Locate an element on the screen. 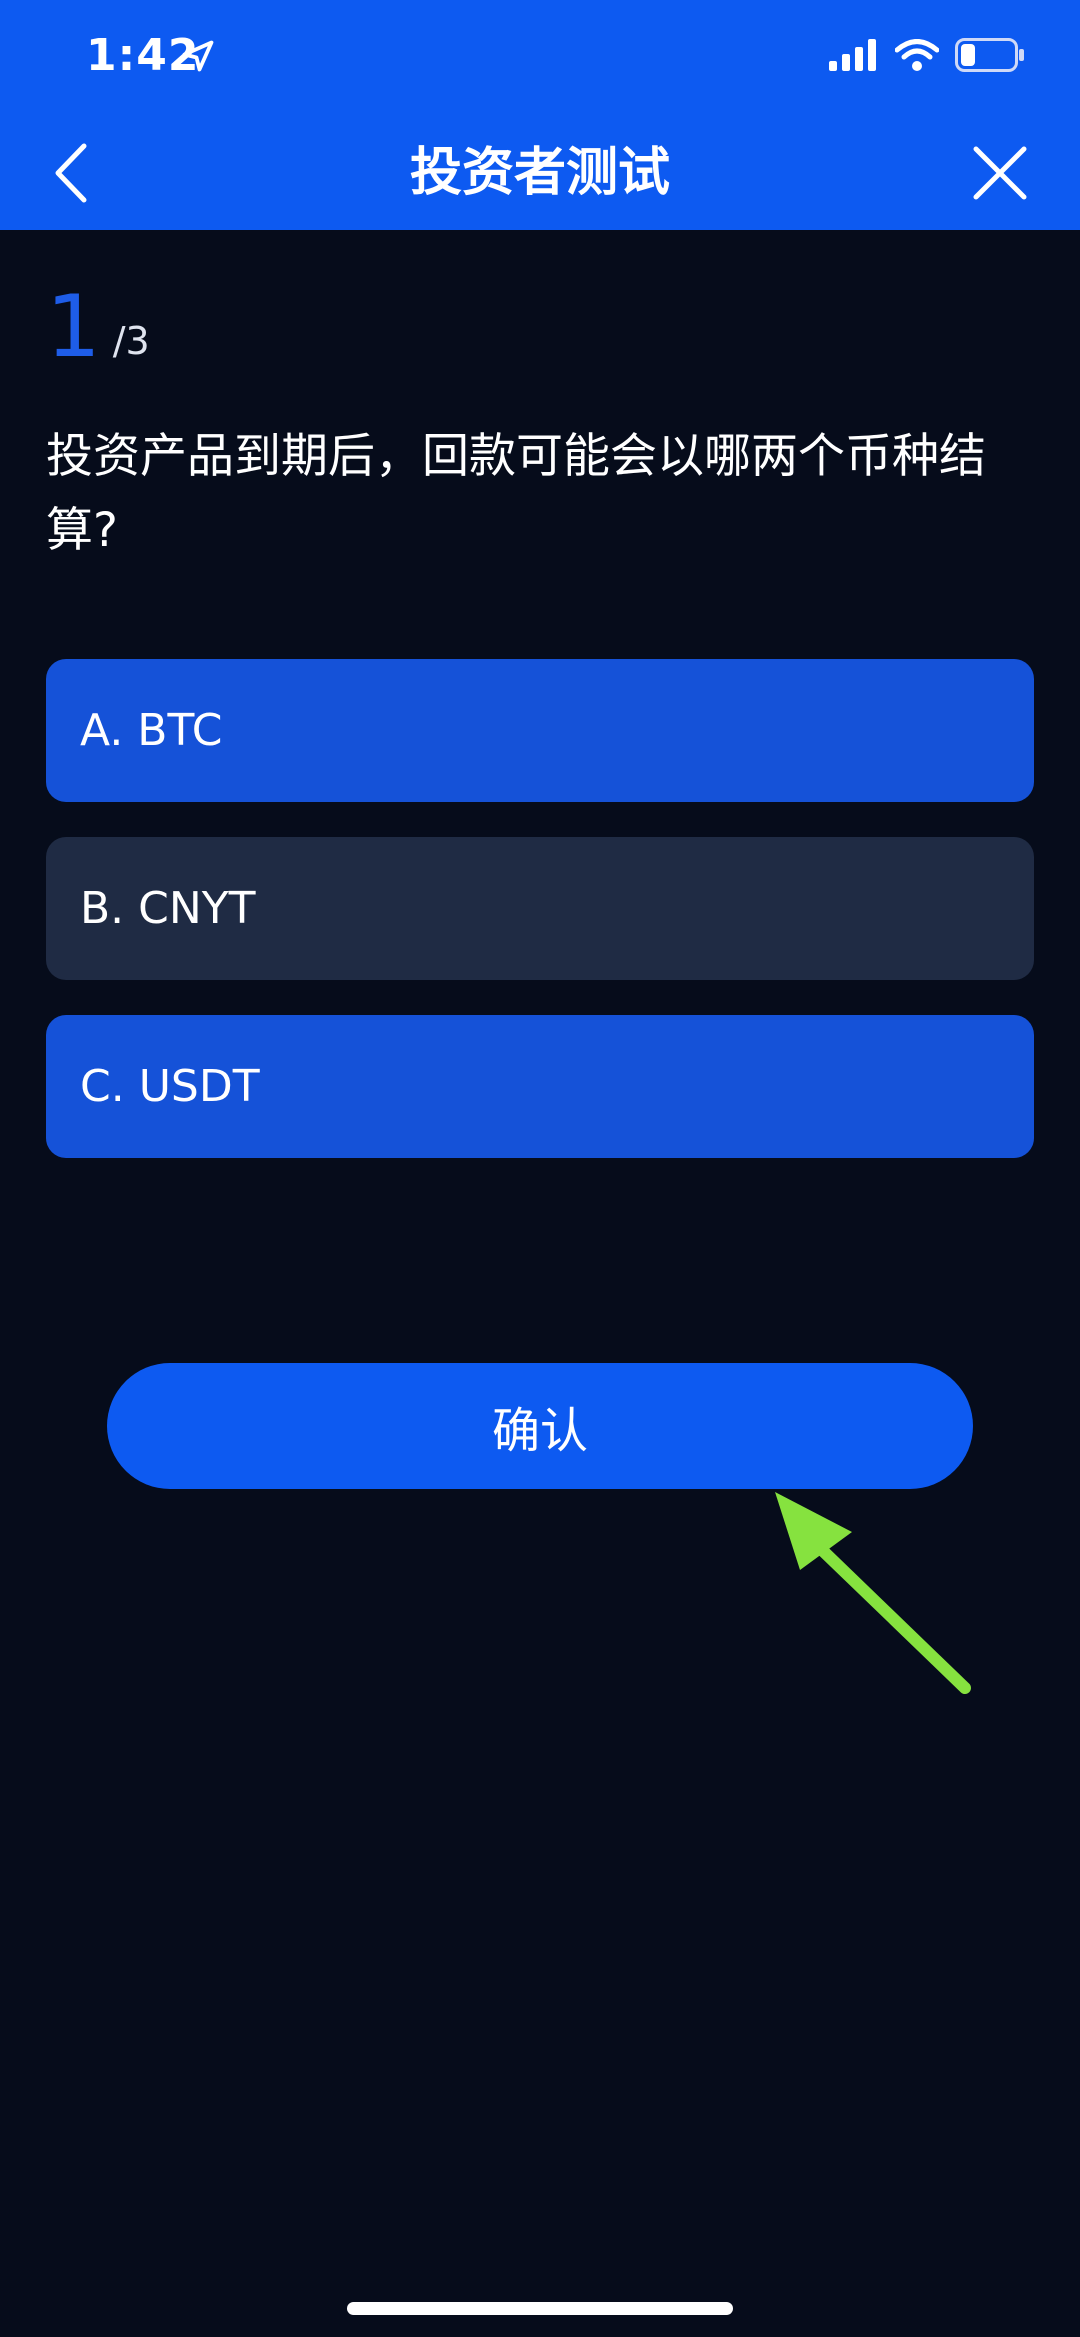 The image size is (1080, 2337). option-a: A. BTC is located at coordinates (540, 730).